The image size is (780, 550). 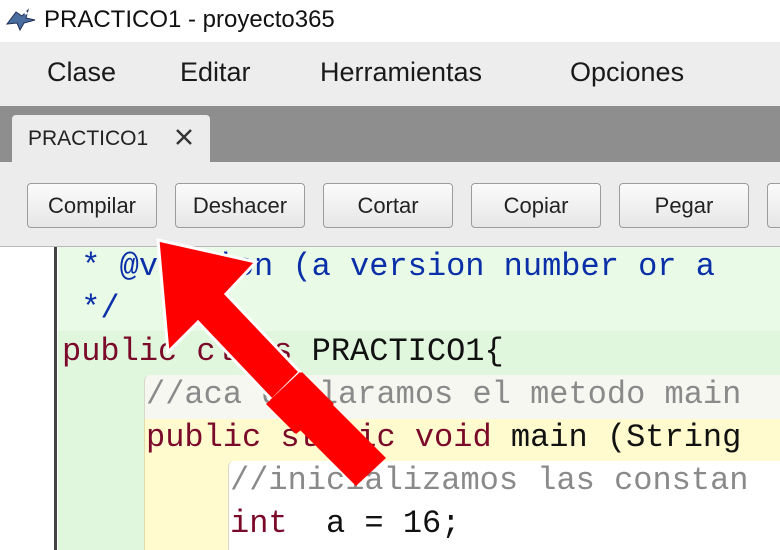 I want to click on close-icon, so click(x=184, y=137).